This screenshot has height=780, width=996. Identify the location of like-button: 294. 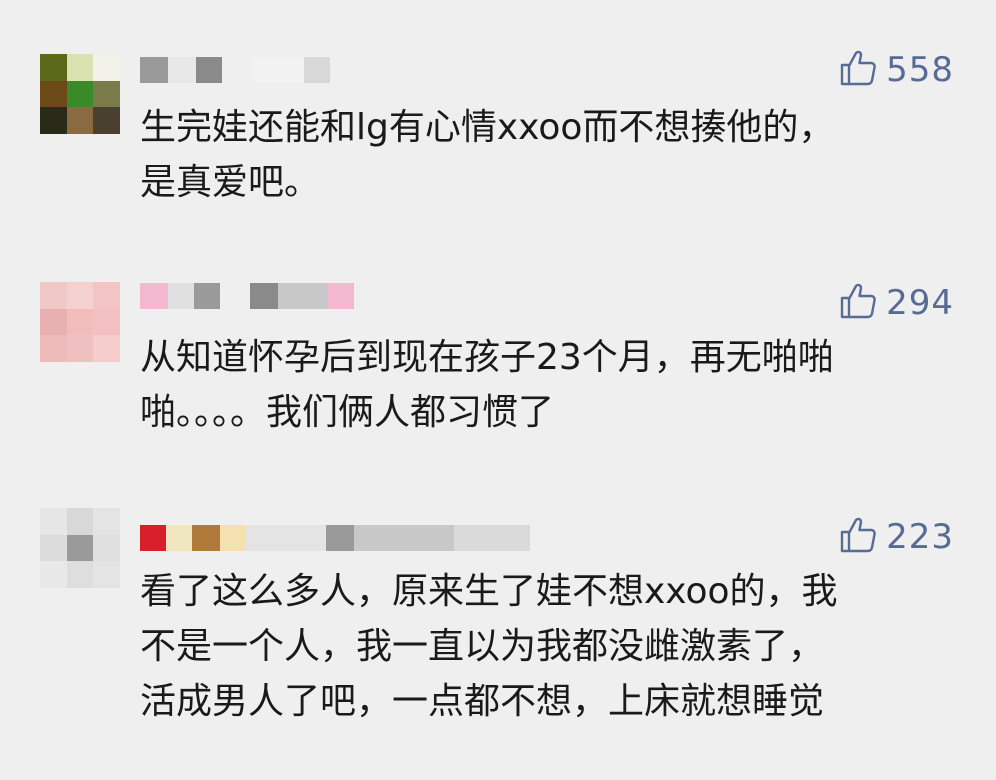
(896, 303).